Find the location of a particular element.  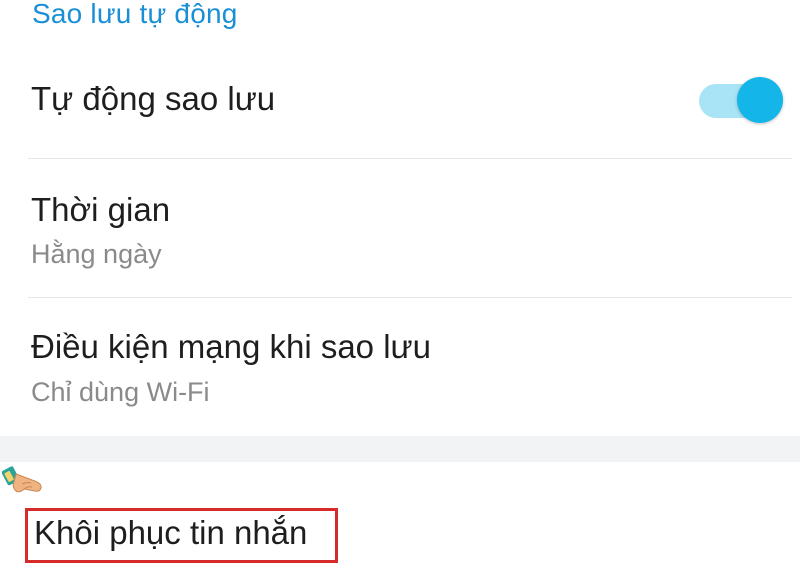

setting-title-auto-backup: Tự động sao lưu is located at coordinates (153, 98).